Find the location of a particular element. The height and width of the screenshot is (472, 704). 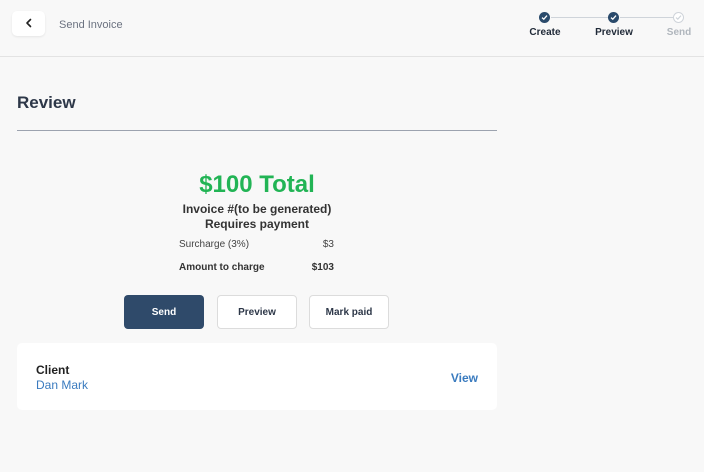

back-button is located at coordinates (28, 23).